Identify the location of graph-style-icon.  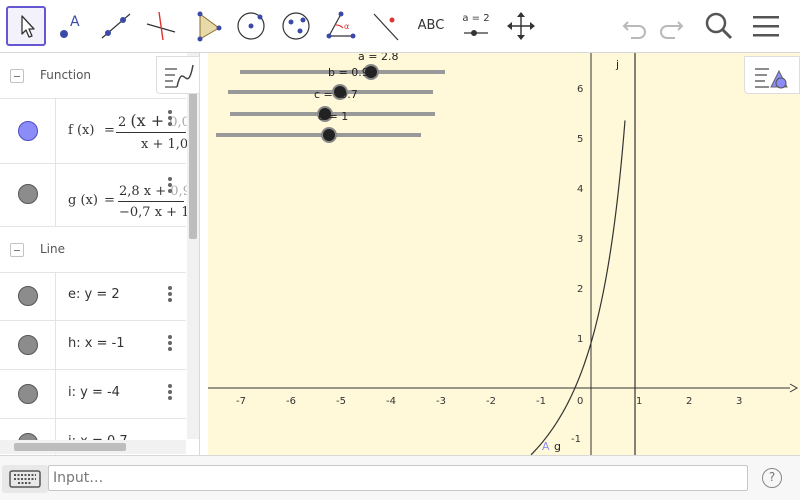
(179, 76).